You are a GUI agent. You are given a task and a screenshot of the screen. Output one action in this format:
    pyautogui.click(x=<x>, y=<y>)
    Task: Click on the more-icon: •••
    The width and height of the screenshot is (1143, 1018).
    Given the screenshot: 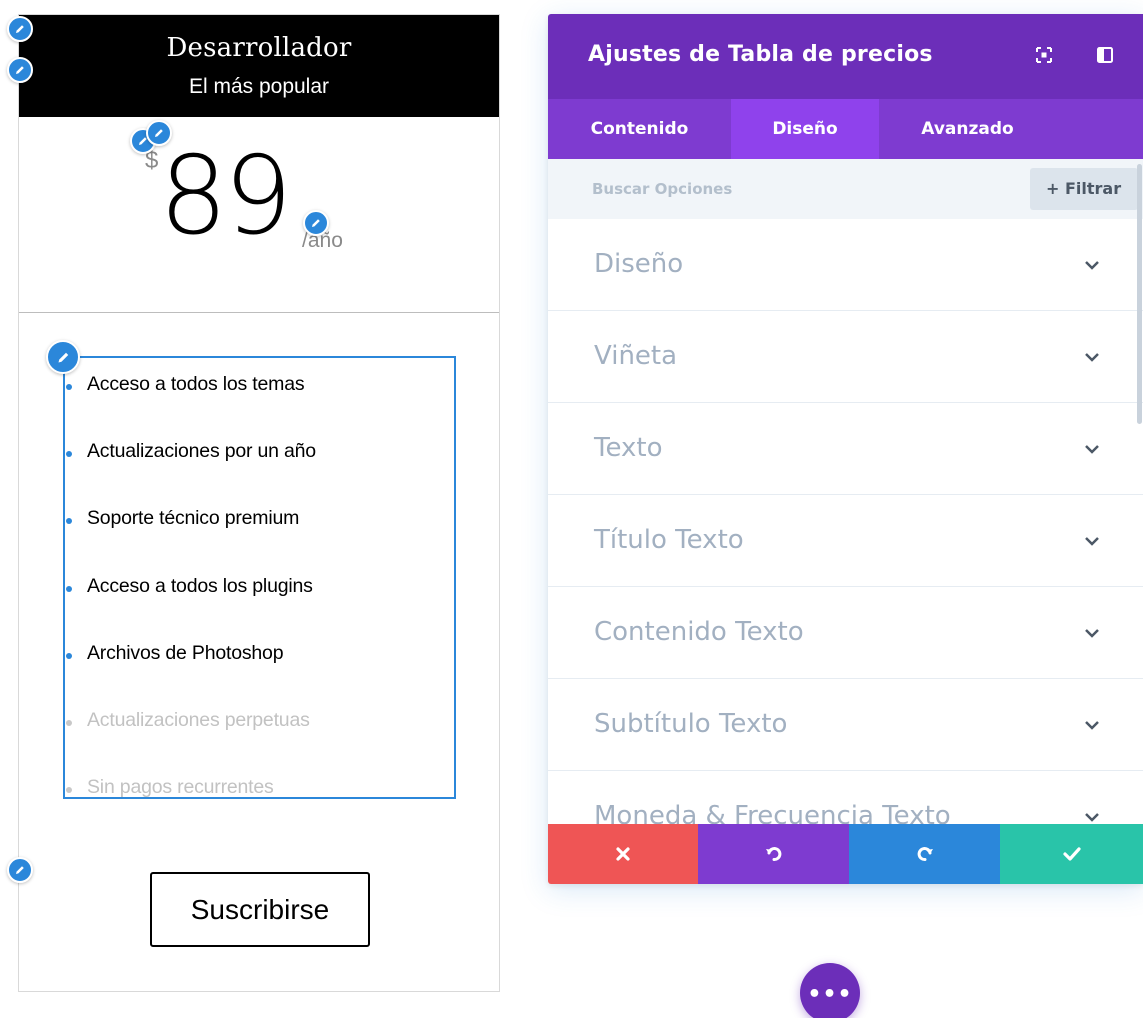 What is the action you would take?
    pyautogui.click(x=830, y=994)
    